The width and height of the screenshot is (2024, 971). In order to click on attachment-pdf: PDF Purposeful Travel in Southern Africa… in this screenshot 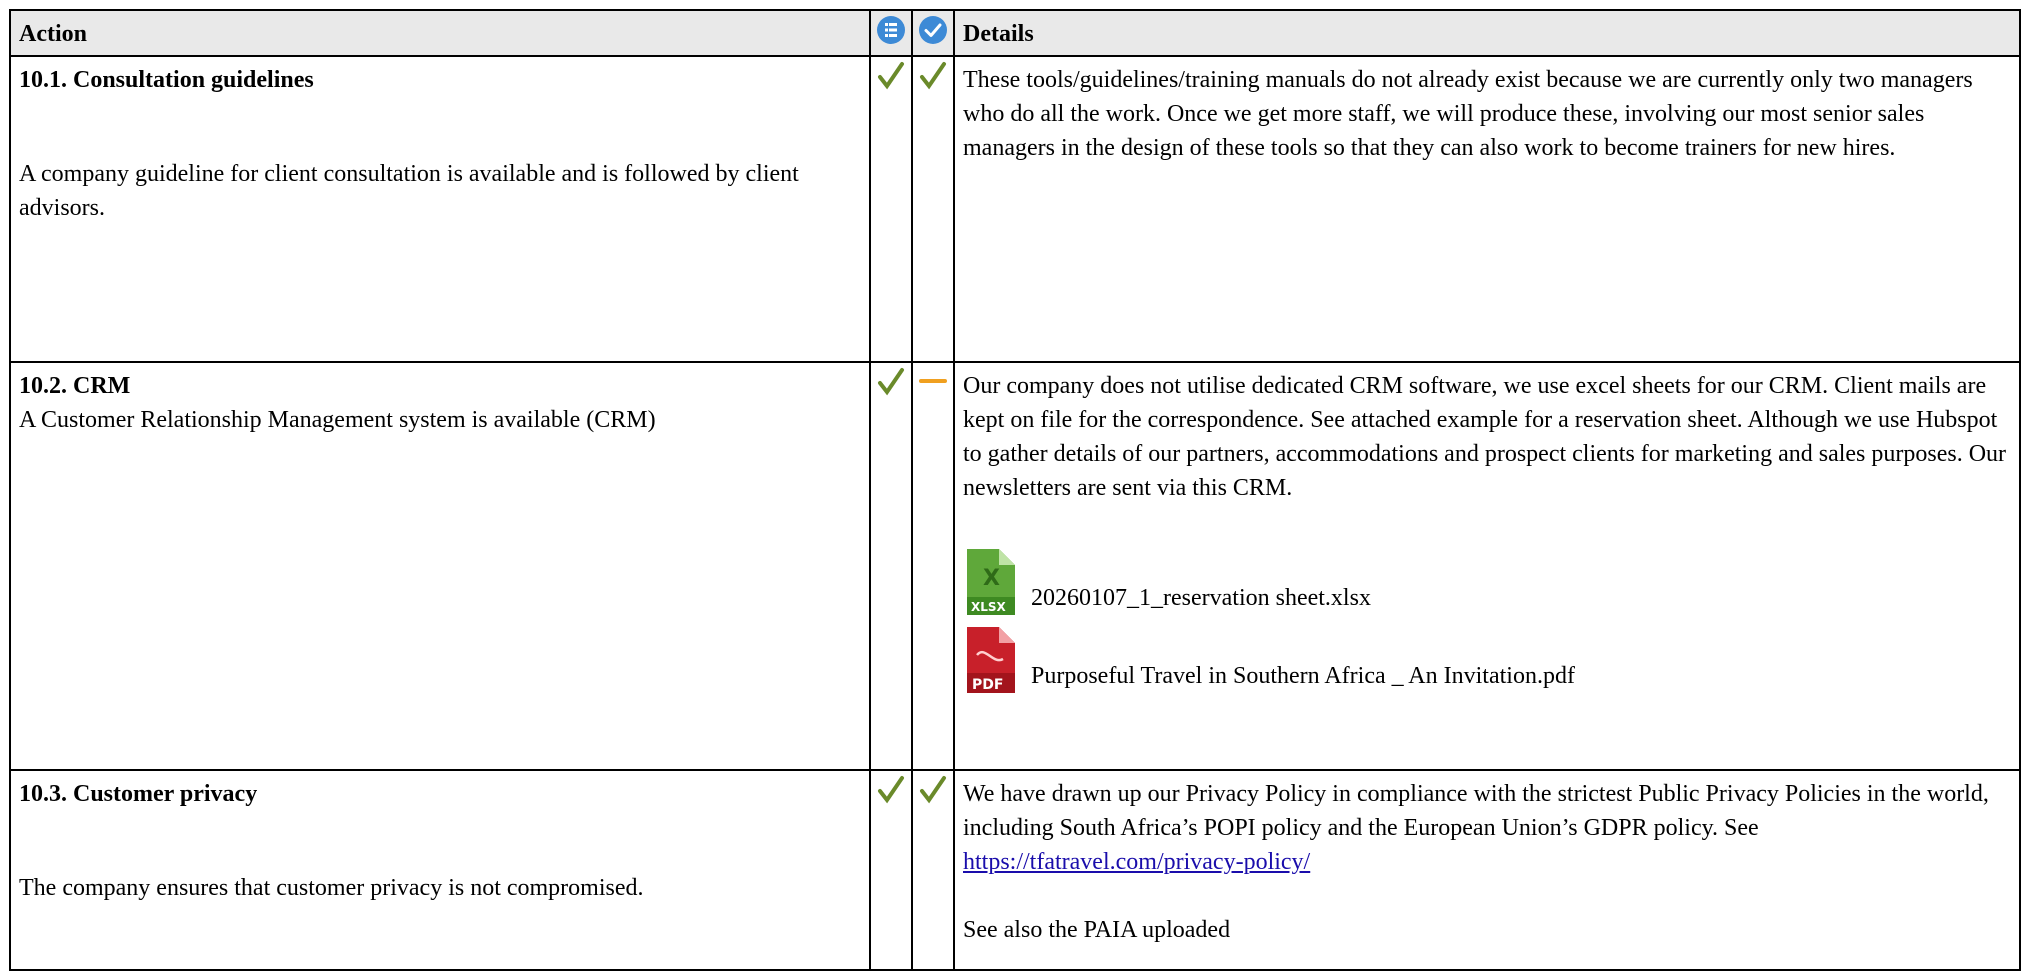, I will do `click(1488, 659)`.